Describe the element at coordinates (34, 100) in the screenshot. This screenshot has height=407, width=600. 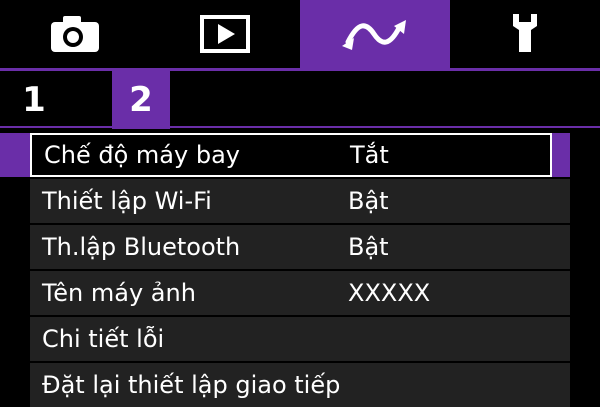
I see `page-tab-1: 1` at that location.